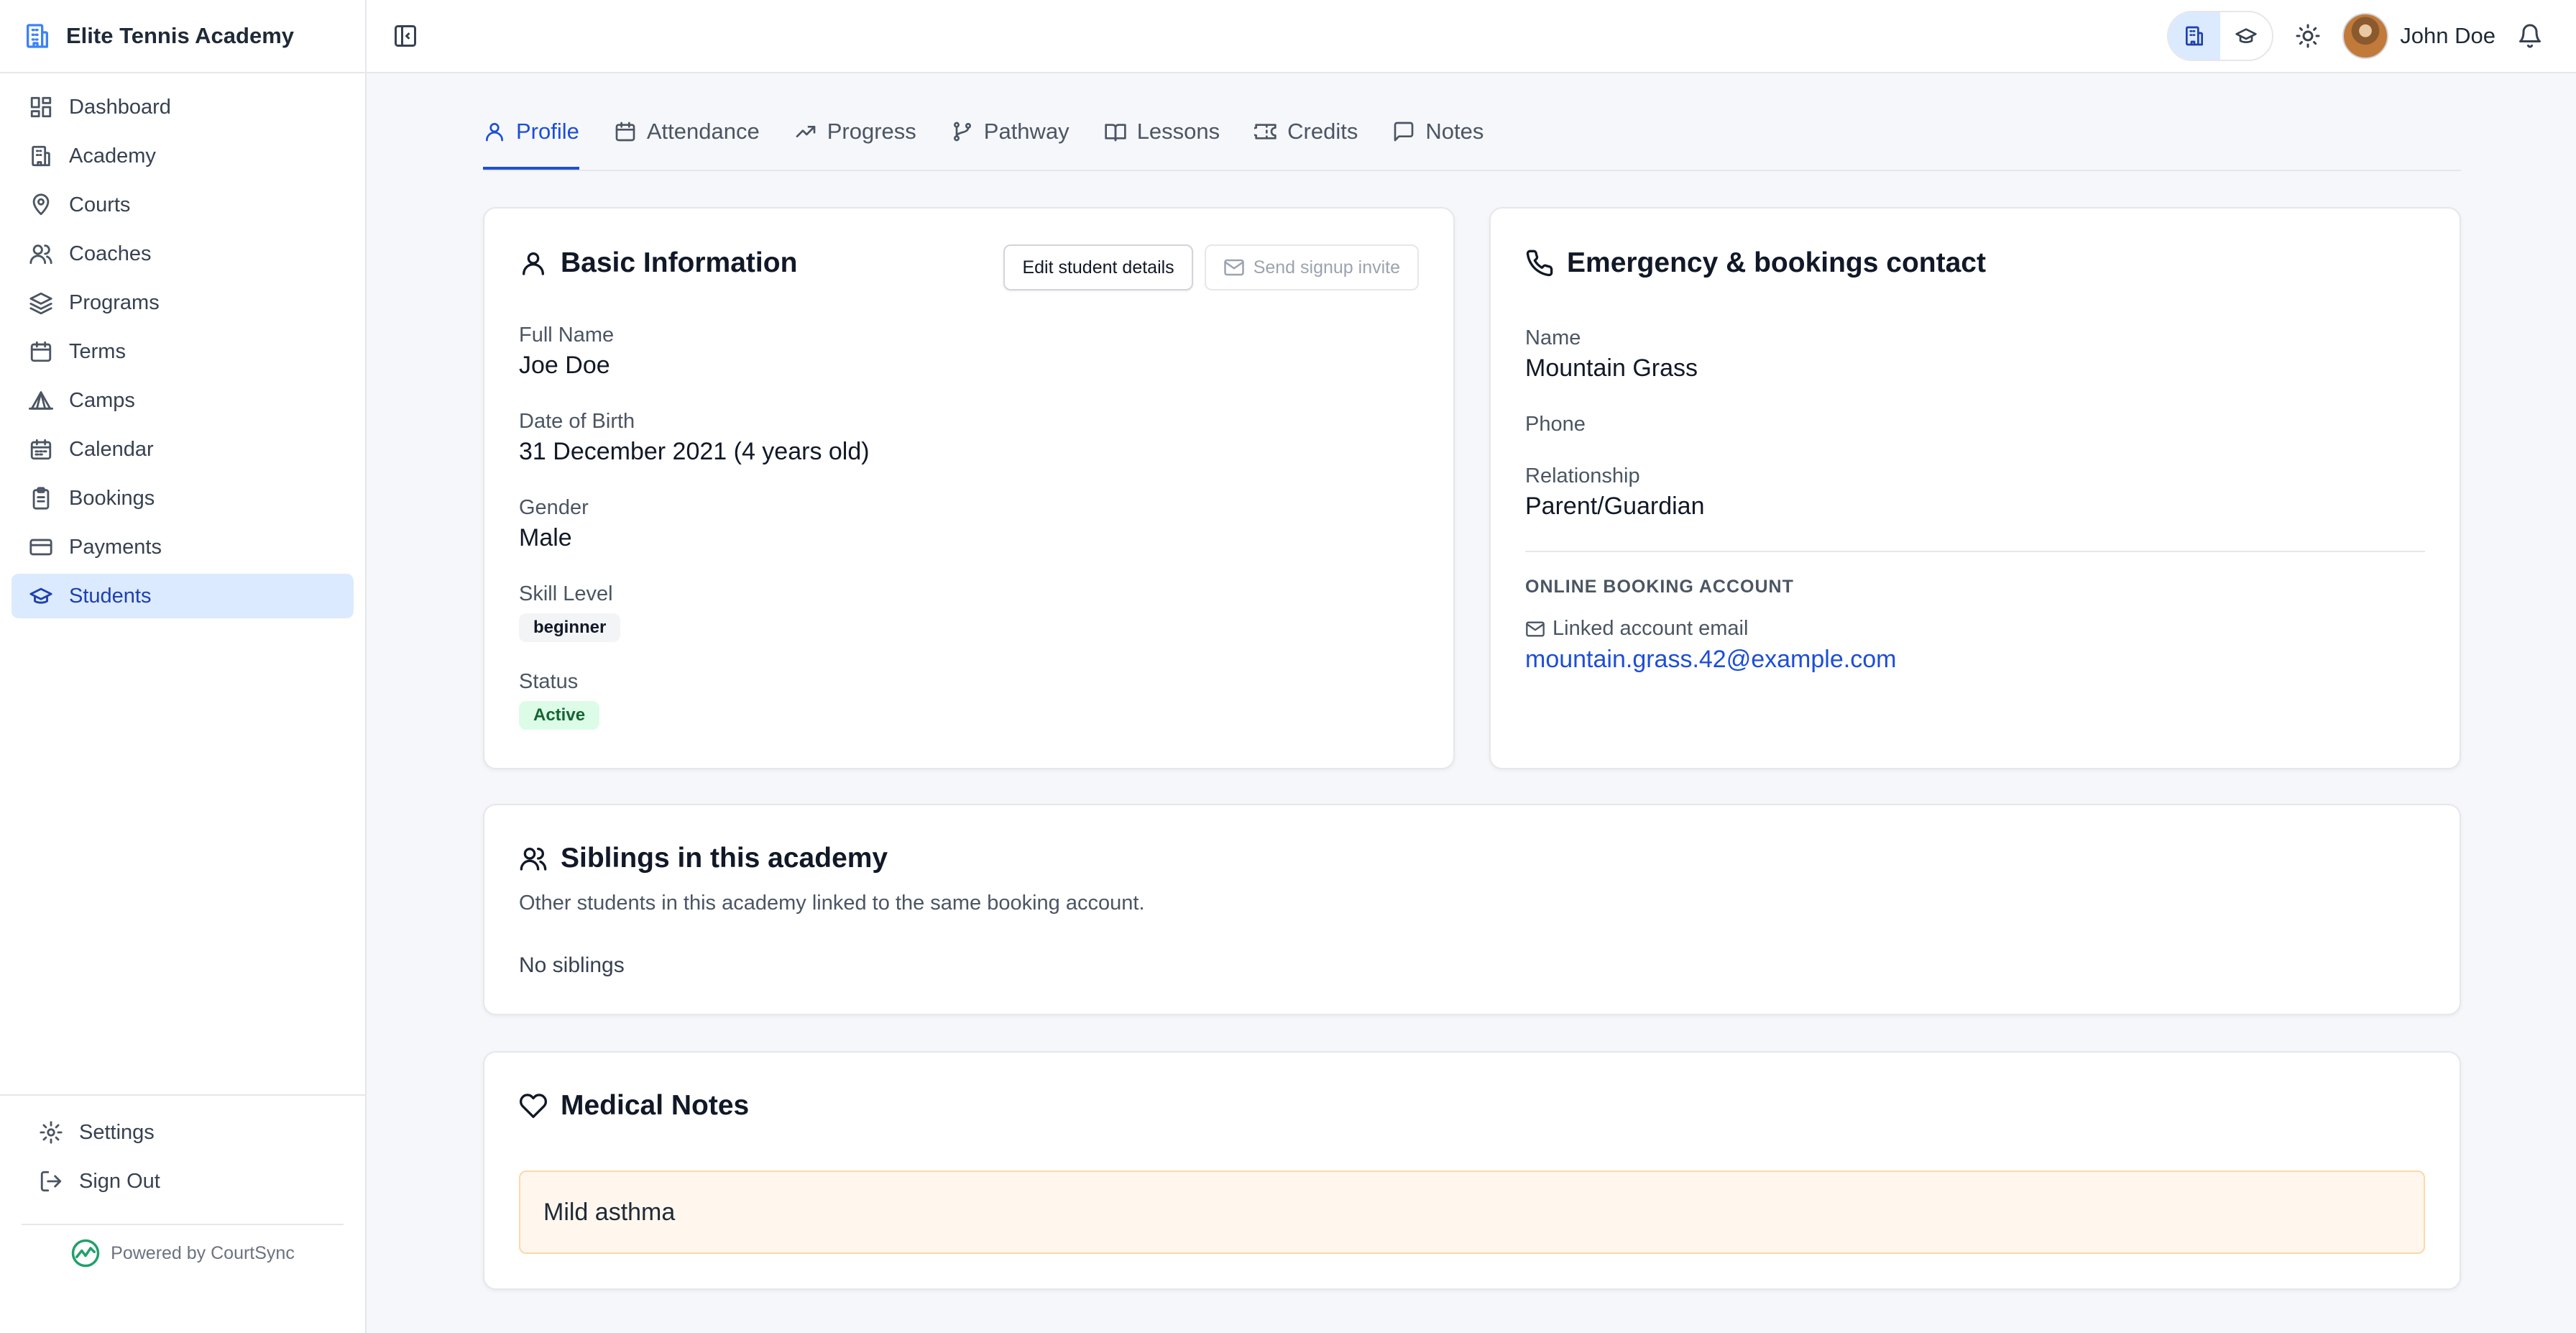 This screenshot has height=1333, width=2576. I want to click on brand: Elite Tennis Academy, so click(182, 36).